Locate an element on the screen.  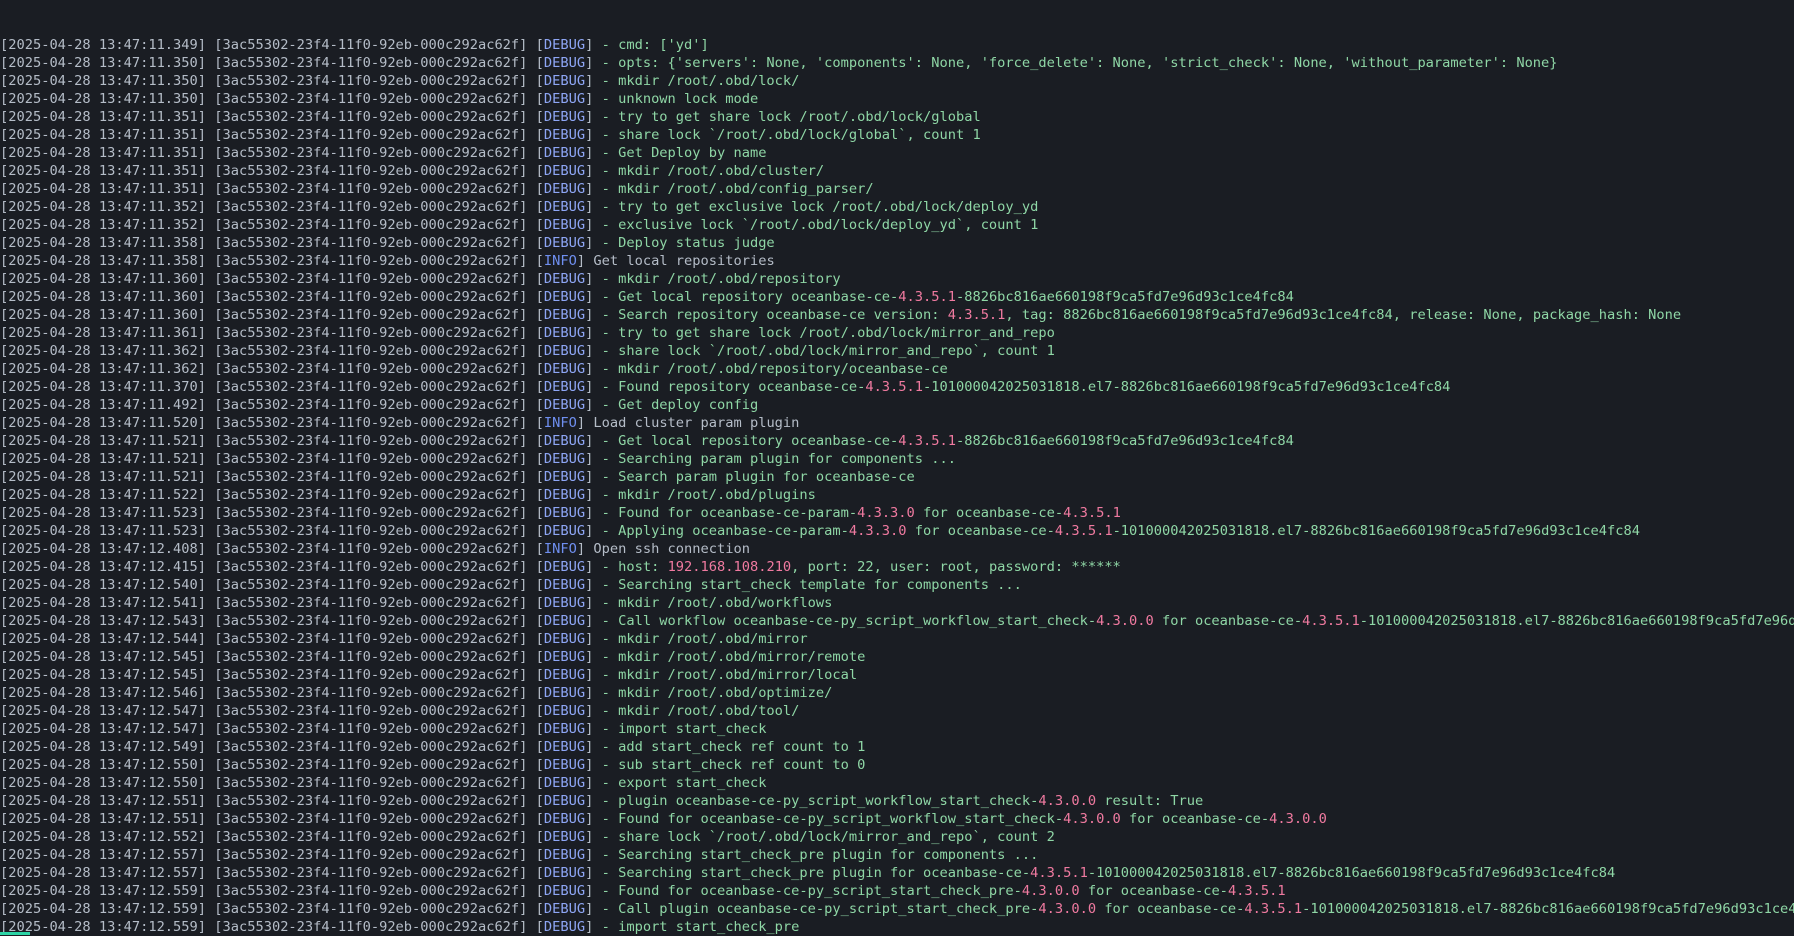
log-level: INFO is located at coordinates (560, 423).